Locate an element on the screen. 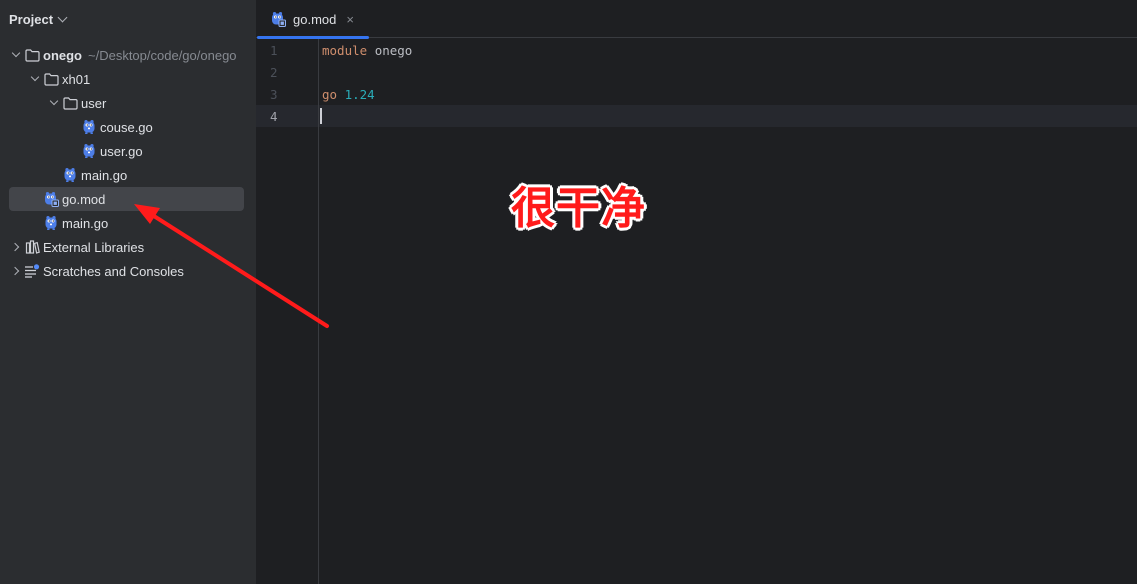 This screenshot has width=1137, height=584. annotation-arrow is located at coordinates (231, 266).